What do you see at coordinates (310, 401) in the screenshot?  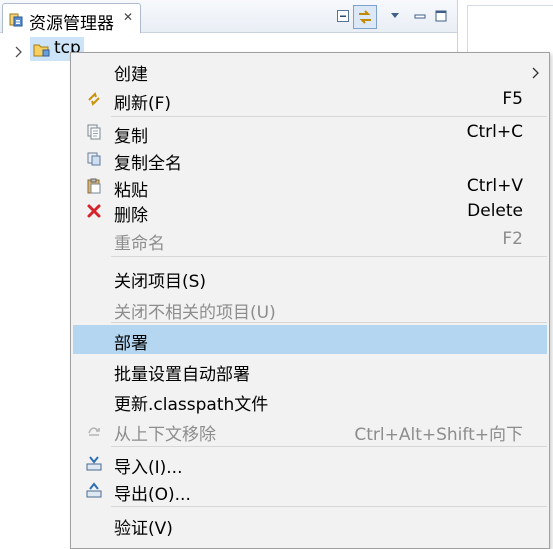 I see `menu-item-update-classpath: 更新.classpath文件` at bounding box center [310, 401].